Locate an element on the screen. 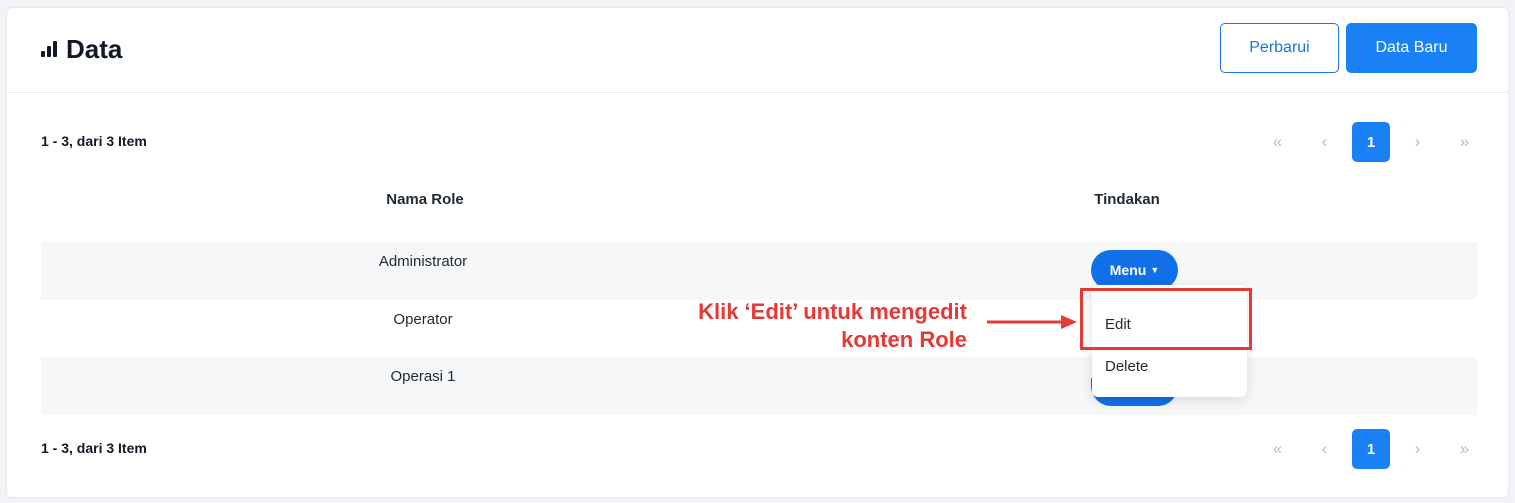 The width and height of the screenshot is (1515, 503). instruction-annotation: Klik ‘Edit’ untuk mengedit konten Role is located at coordinates (832, 326).